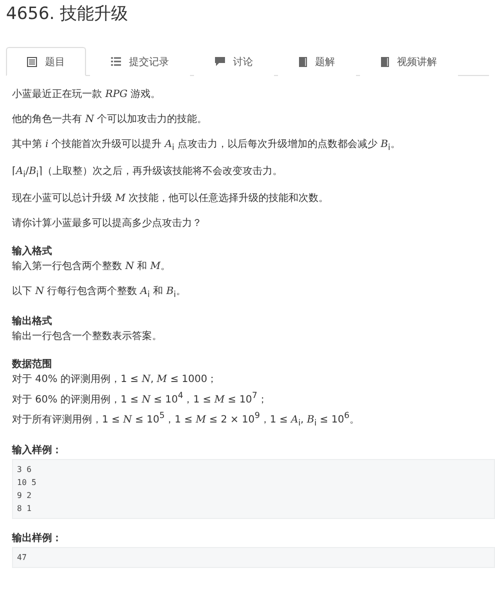  Describe the element at coordinates (32, 61) in the screenshot. I see `document-icon` at that location.